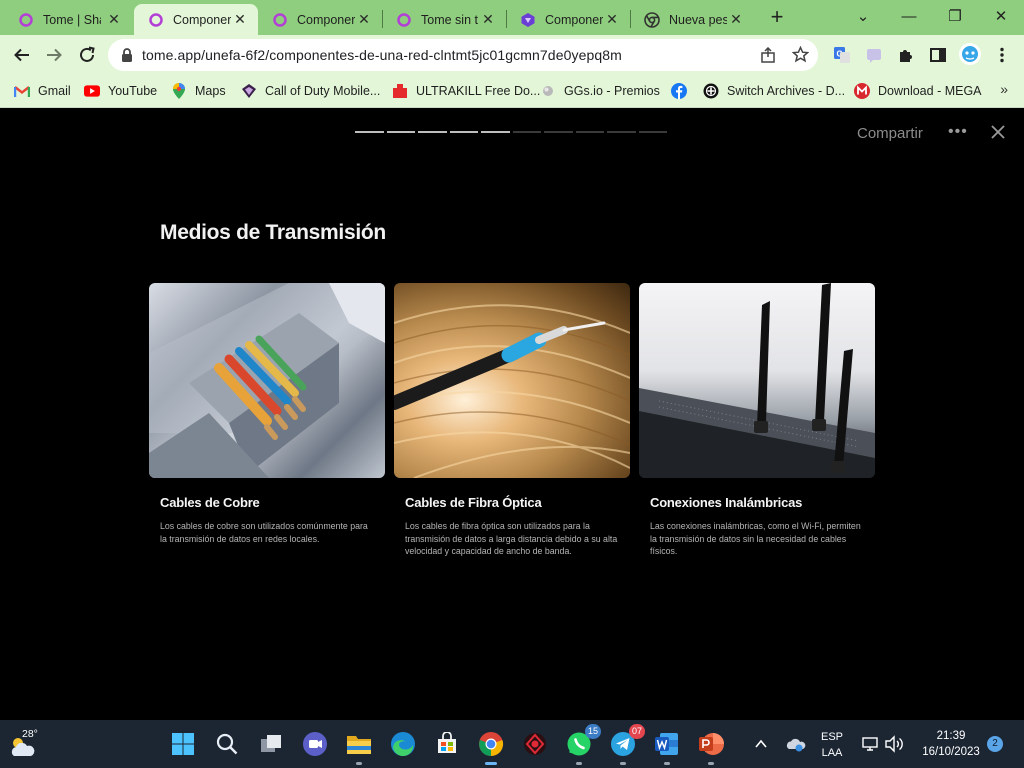 Image resolution: width=1024 pixels, height=768 pixels. What do you see at coordinates (874, 55) in the screenshot?
I see `messages-extension-icon` at bounding box center [874, 55].